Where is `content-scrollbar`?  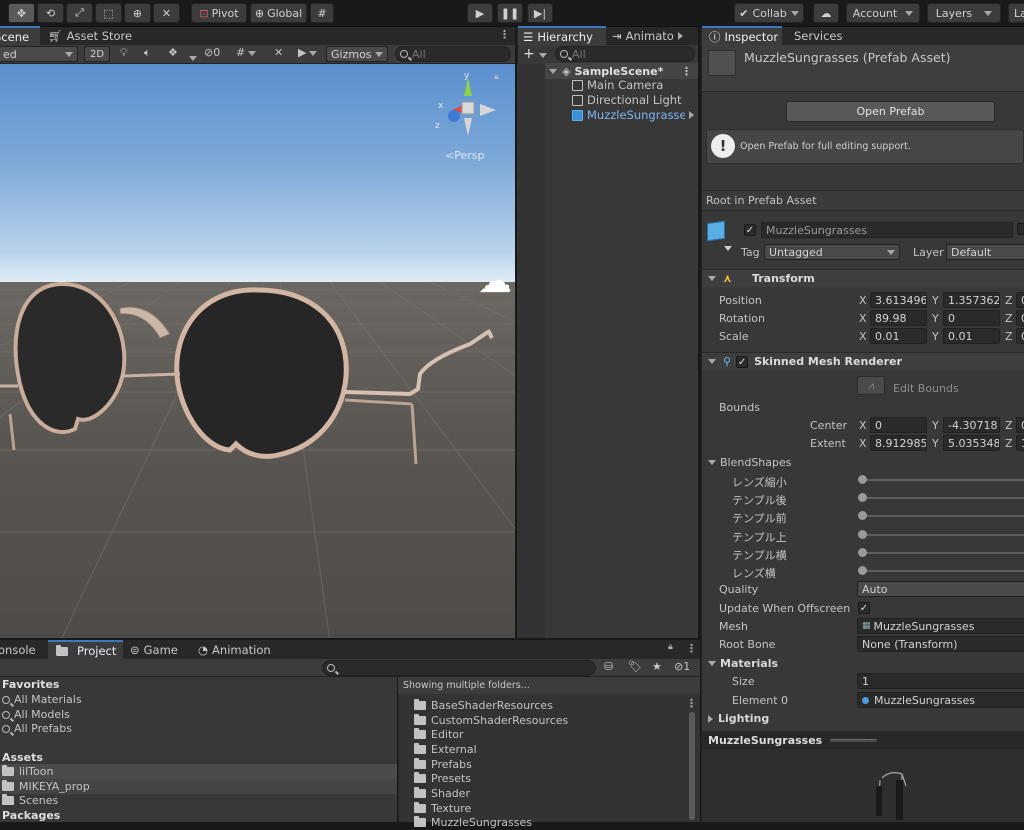
content-scrollbar is located at coordinates (692, 766).